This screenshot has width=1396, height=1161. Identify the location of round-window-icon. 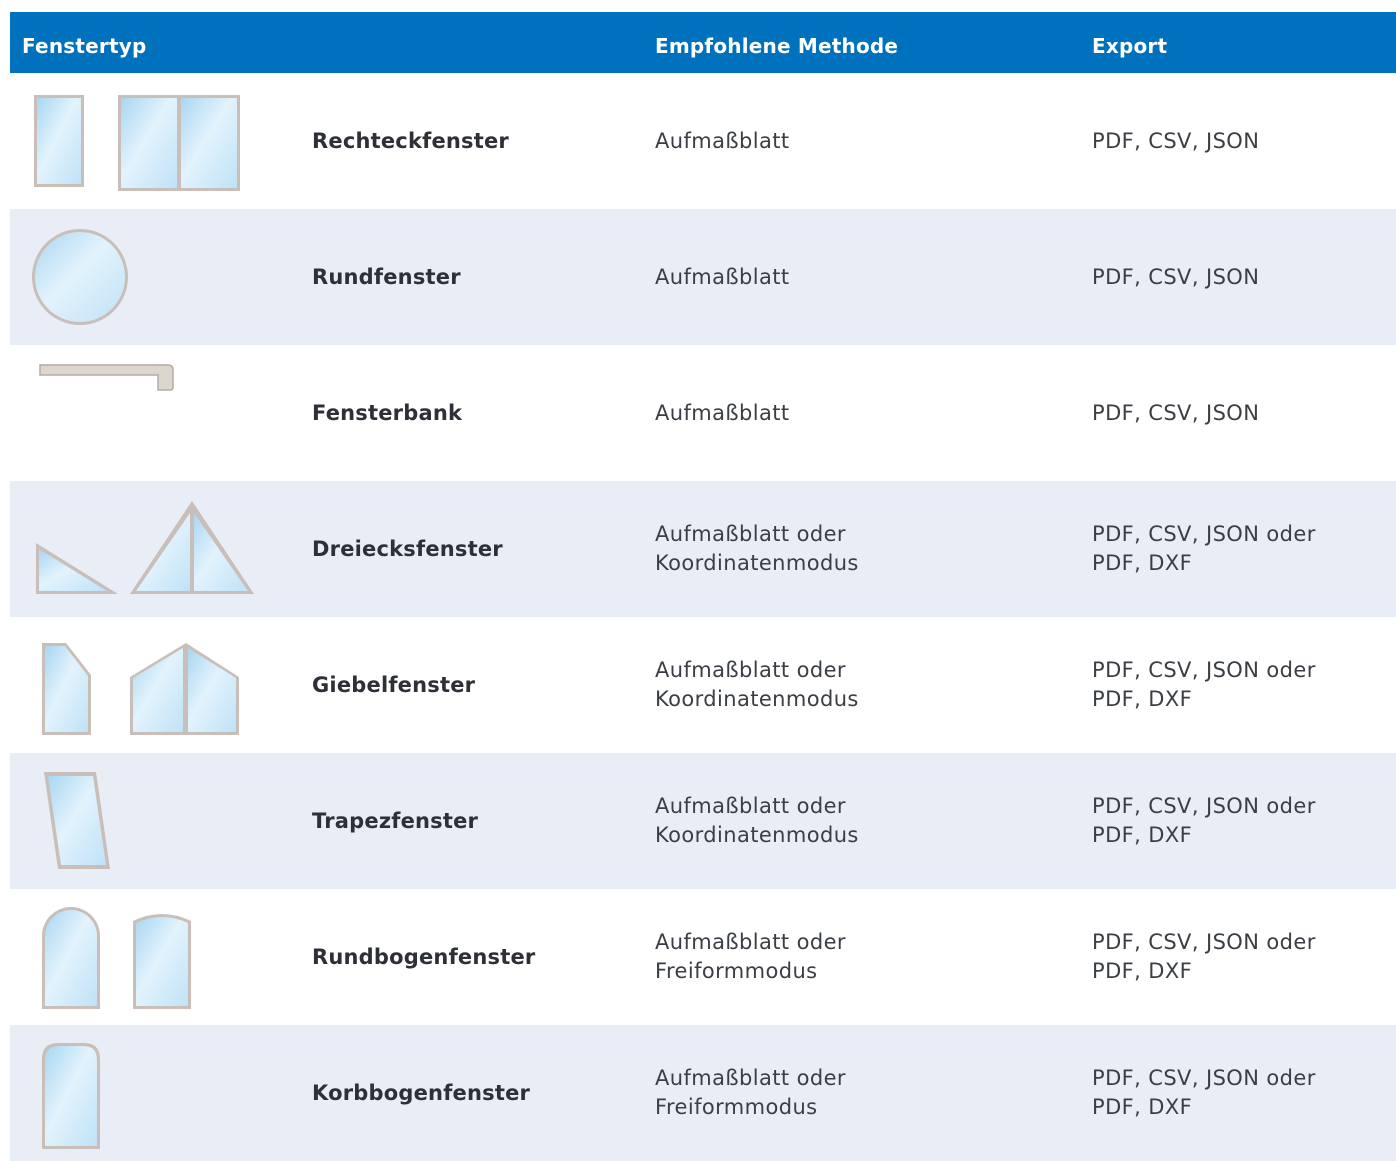
(150, 277).